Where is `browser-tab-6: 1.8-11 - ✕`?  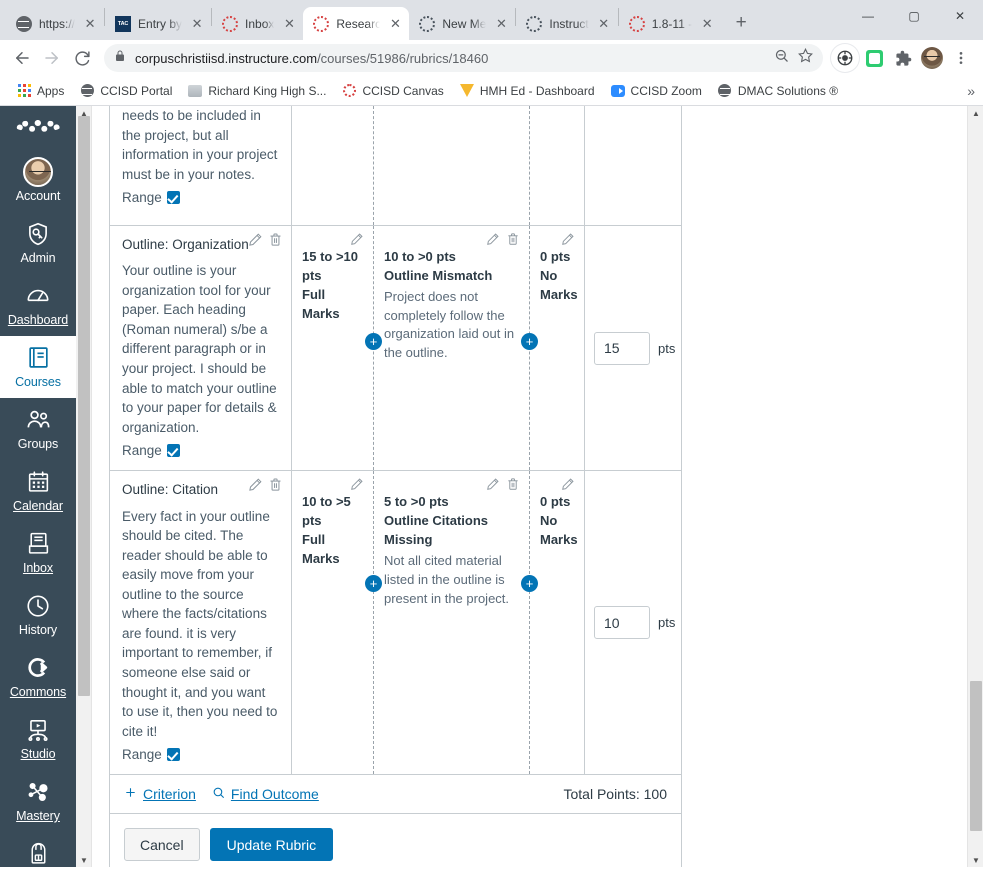 browser-tab-6: 1.8-11 - ✕ is located at coordinates (670, 23).